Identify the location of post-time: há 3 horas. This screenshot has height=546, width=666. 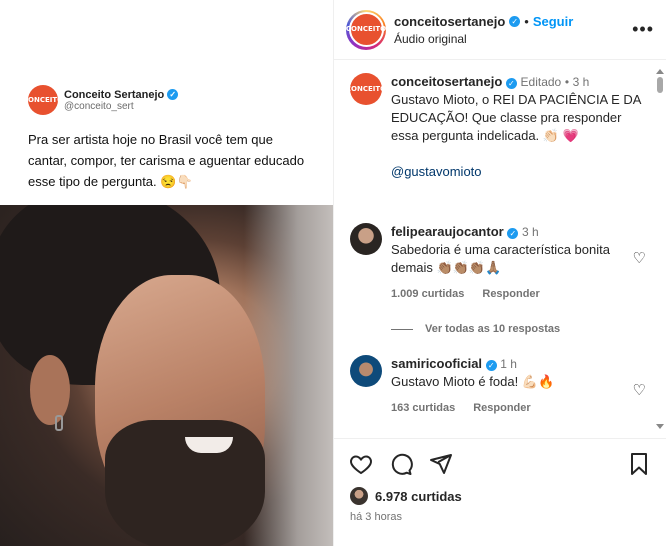
(376, 517).